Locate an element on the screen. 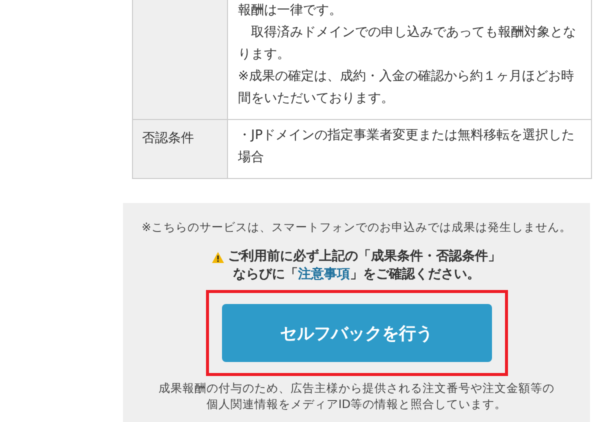 The height and width of the screenshot is (422, 597). table-cell-text: 取得済みドメインでの申し込みであっても報酬対象となります。 is located at coordinates (407, 44).